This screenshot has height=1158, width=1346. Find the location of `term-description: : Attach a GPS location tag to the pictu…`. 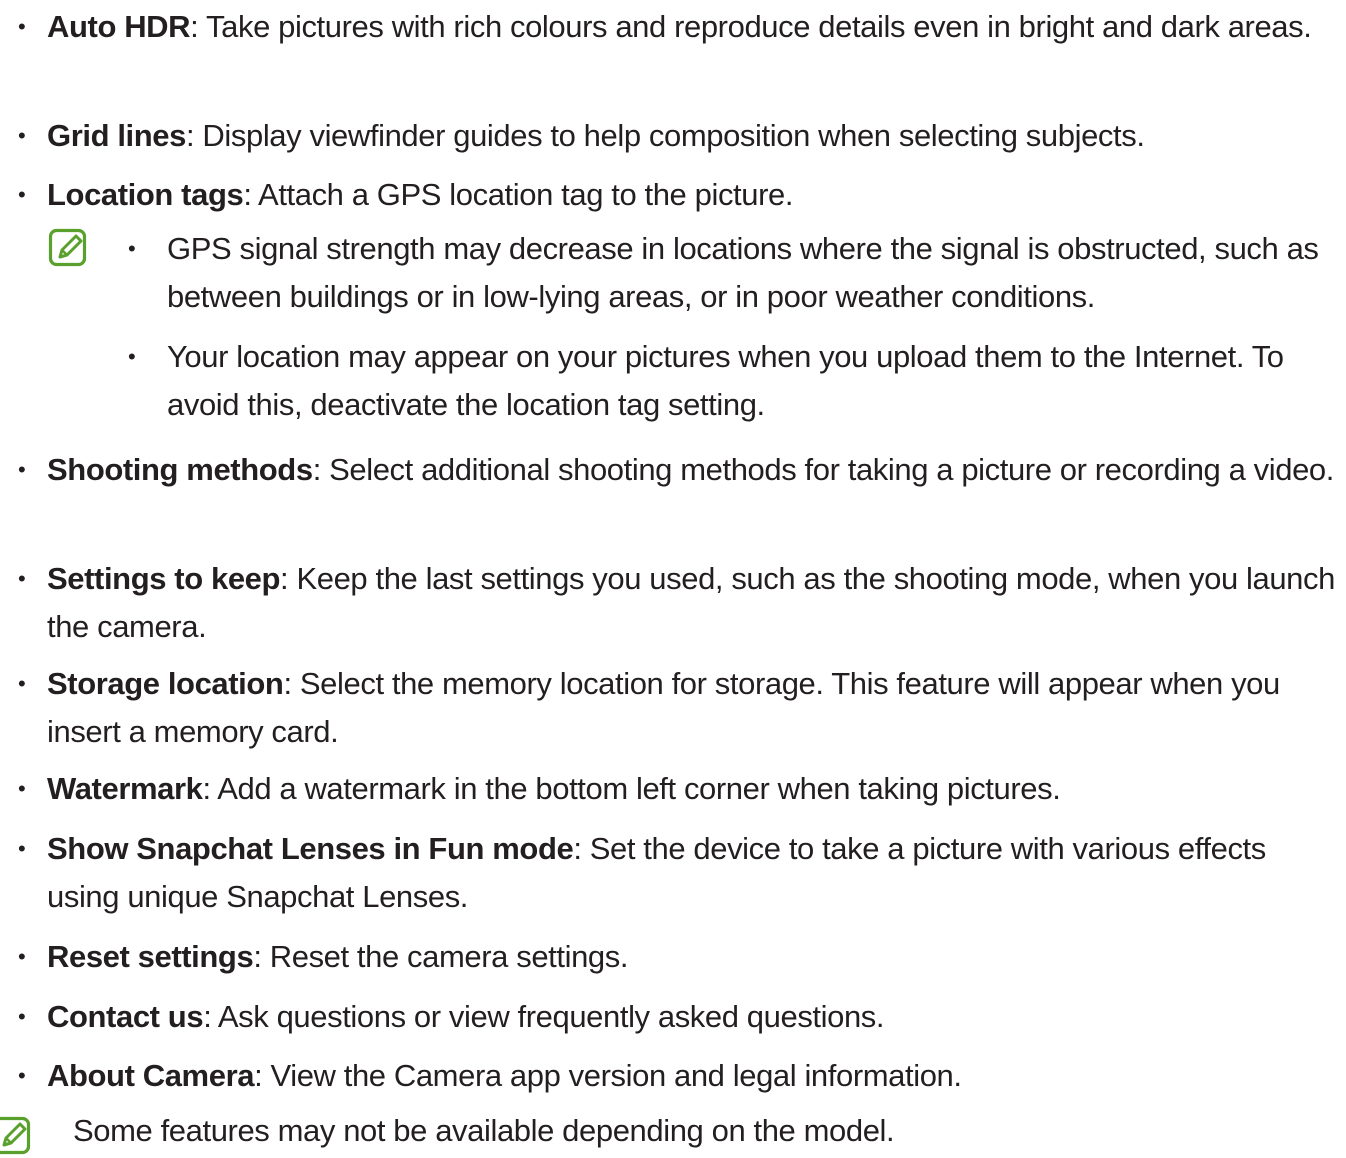

term-description: : Attach a GPS location tag to the pictu… is located at coordinates (518, 194).